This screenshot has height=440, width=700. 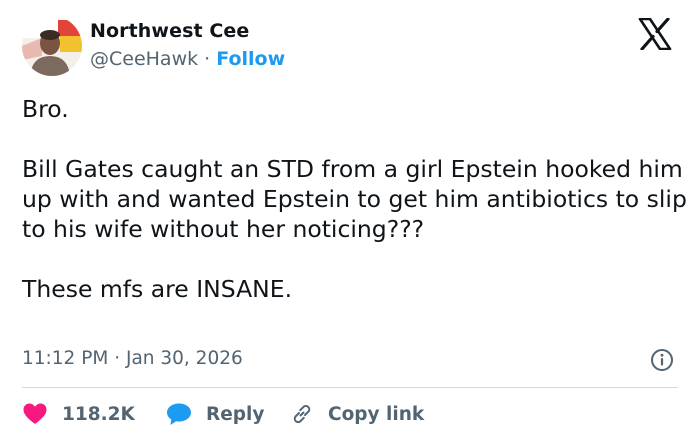 I want to click on copy-link-button: Copy link, so click(x=357, y=414).